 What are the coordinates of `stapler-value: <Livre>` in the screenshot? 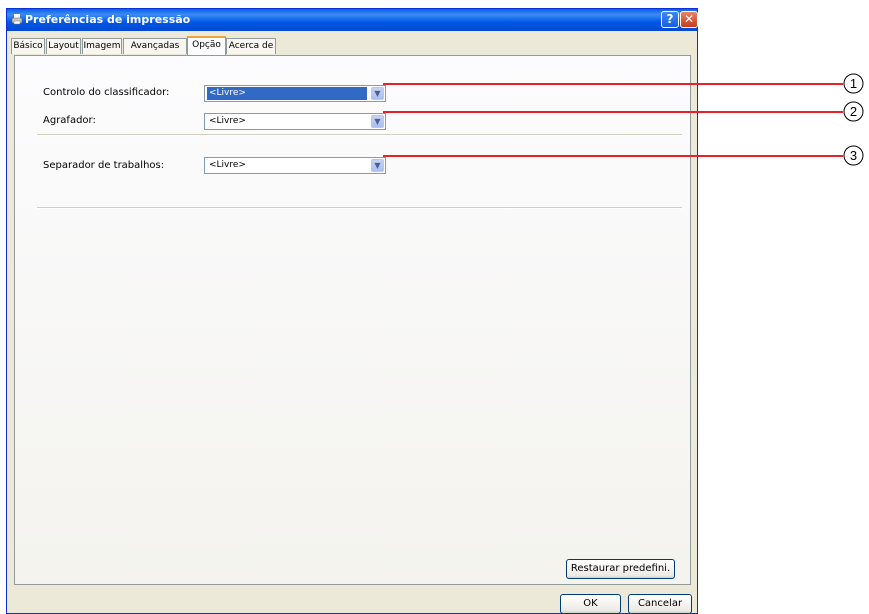 It's located at (227, 121).